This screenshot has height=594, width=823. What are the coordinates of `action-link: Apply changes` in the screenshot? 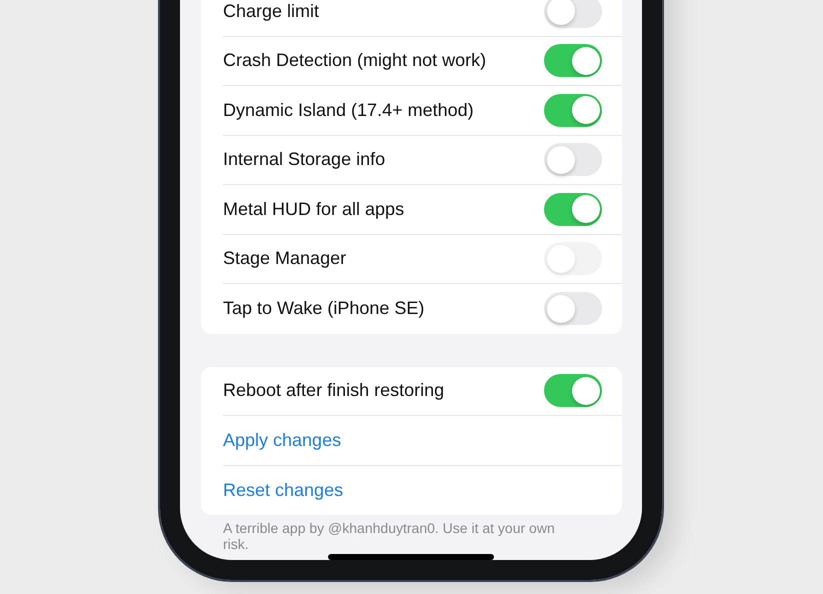 It's located at (282, 440).